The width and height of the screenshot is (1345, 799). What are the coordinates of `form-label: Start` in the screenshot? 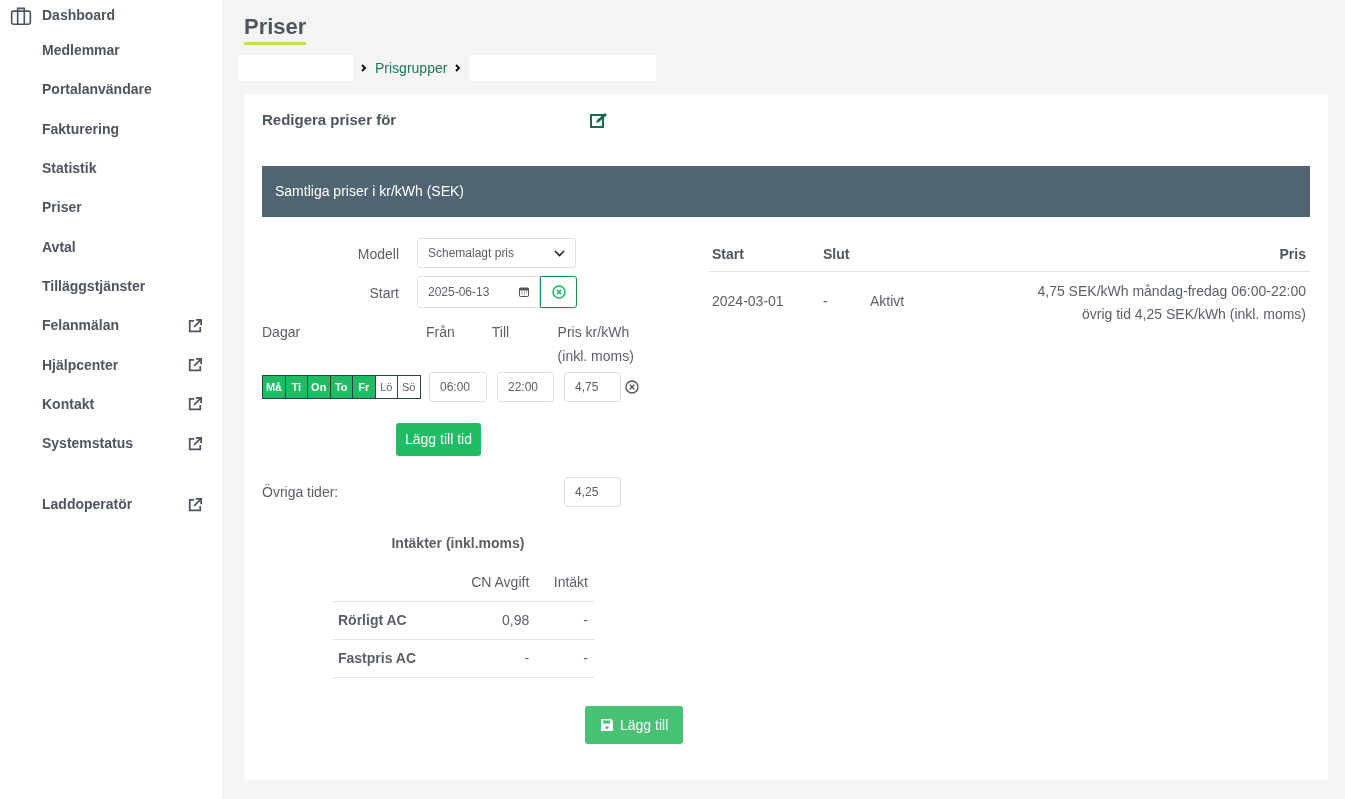 It's located at (384, 293).